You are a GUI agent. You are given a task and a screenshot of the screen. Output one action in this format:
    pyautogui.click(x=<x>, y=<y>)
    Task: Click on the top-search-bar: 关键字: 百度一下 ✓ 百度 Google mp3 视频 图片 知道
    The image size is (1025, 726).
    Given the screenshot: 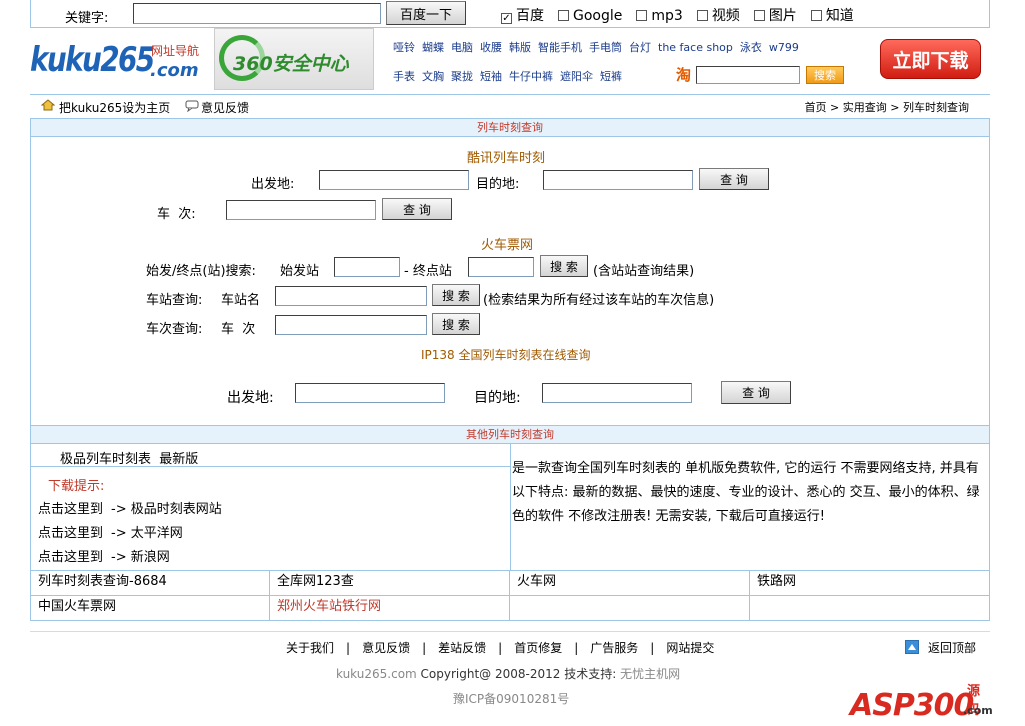 What is the action you would take?
    pyautogui.click(x=510, y=14)
    